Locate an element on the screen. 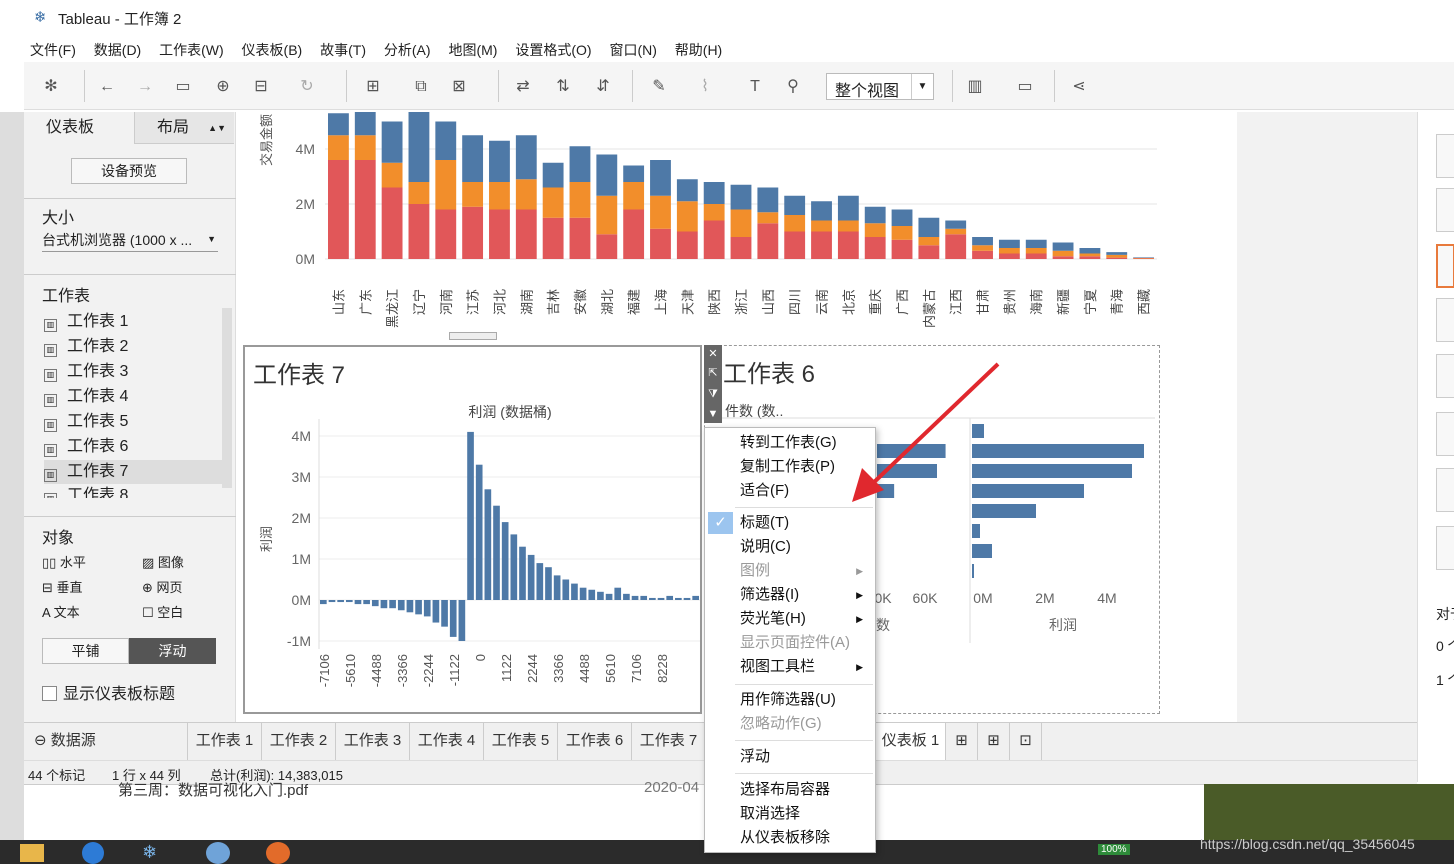 This screenshot has height=864, width=1454. show-labels-icon: T is located at coordinates (755, 87).